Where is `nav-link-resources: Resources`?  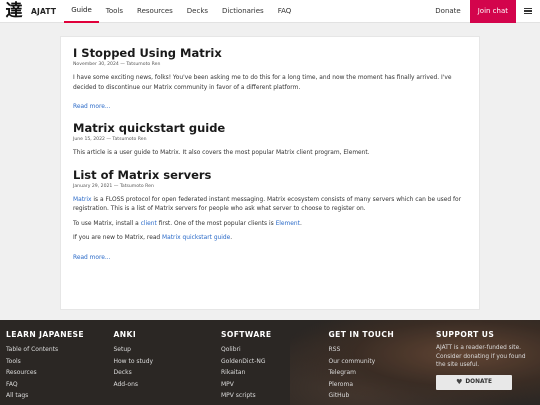
nav-link-resources: Resources is located at coordinates (155, 11).